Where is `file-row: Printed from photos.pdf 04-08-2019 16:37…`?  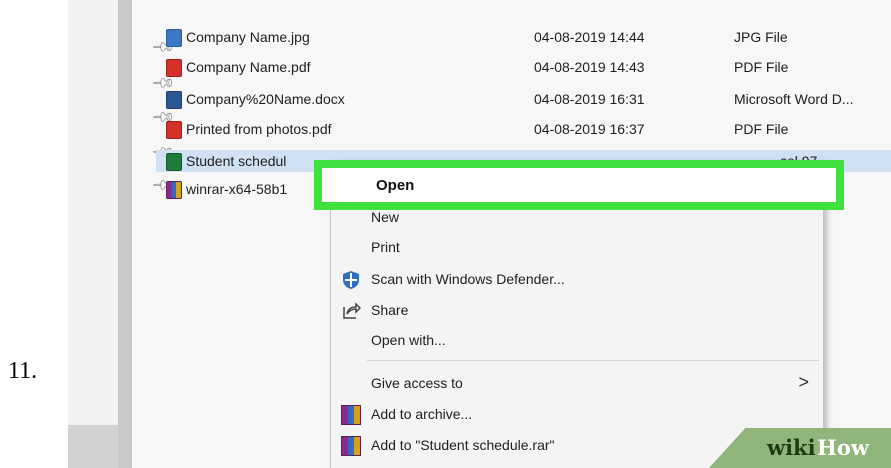 file-row: Printed from photos.pdf 04-08-2019 16:37… is located at coordinates (523, 129).